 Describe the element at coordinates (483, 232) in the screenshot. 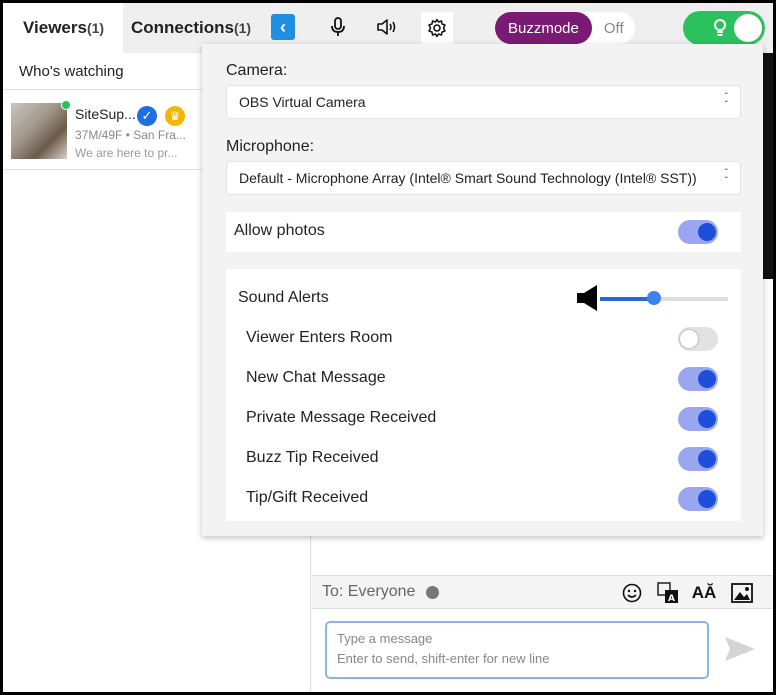

I see `allow-photos-row: Allow photos` at that location.